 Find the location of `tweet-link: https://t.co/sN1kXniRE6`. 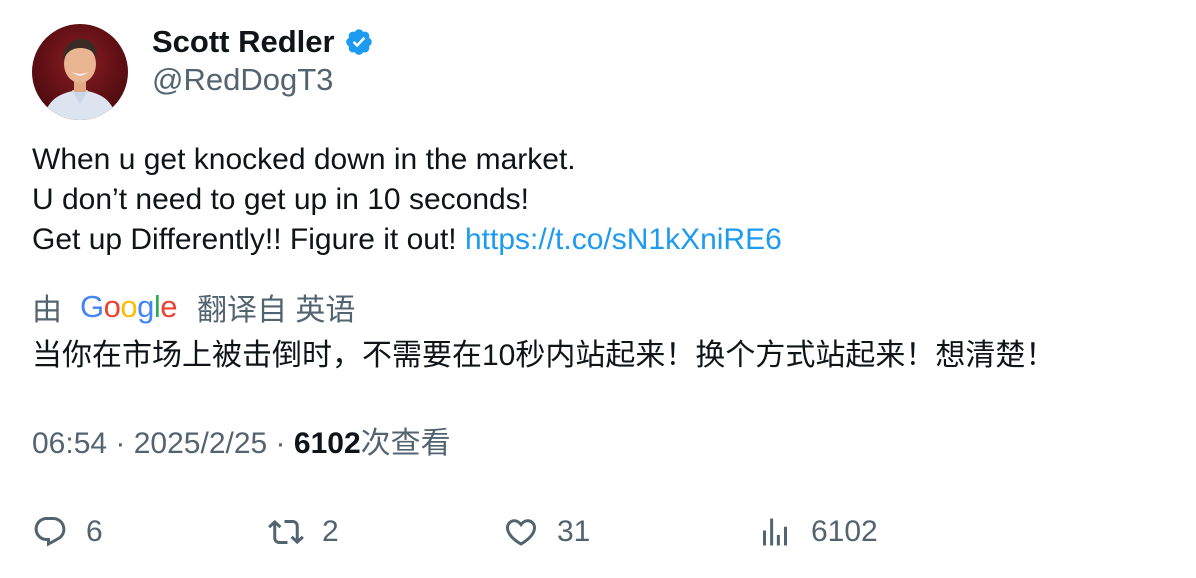

tweet-link: https://t.co/sN1kXniRE6 is located at coordinates (623, 239).